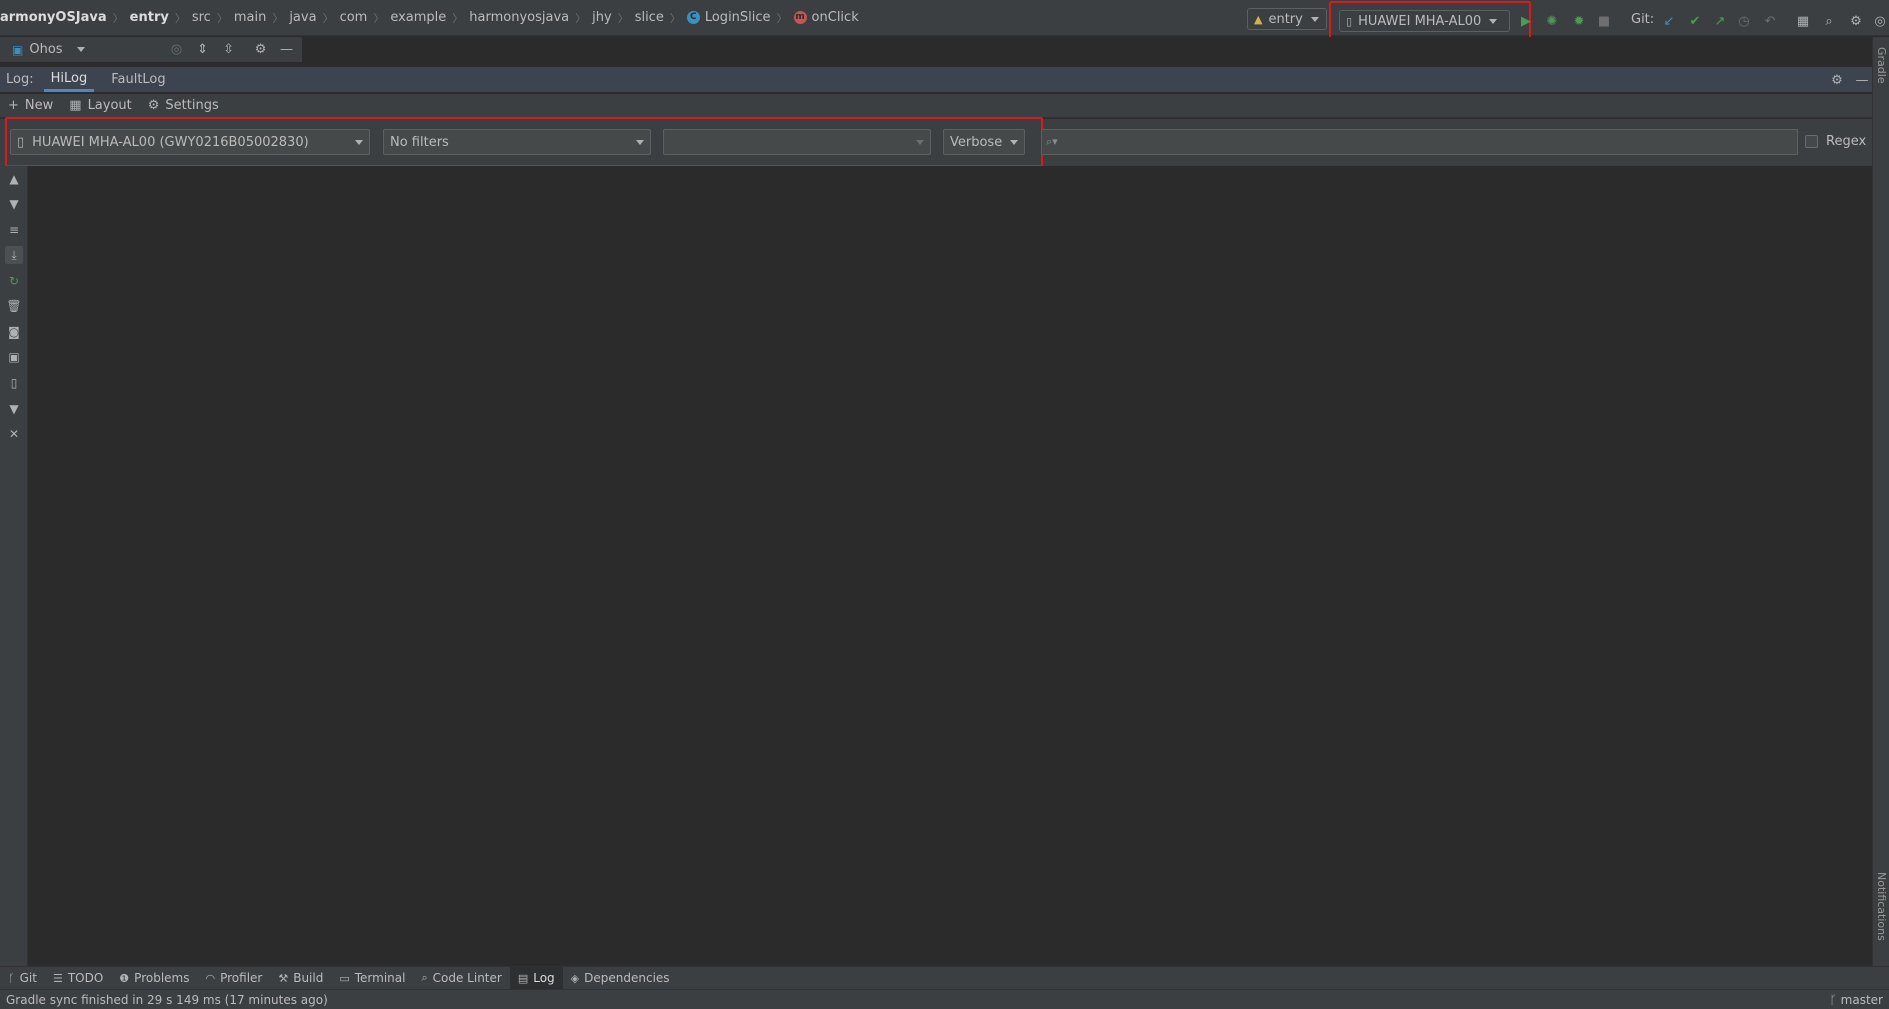 The width and height of the screenshot is (1889, 1009). I want to click on regex-checkbox-box, so click(1811, 141).